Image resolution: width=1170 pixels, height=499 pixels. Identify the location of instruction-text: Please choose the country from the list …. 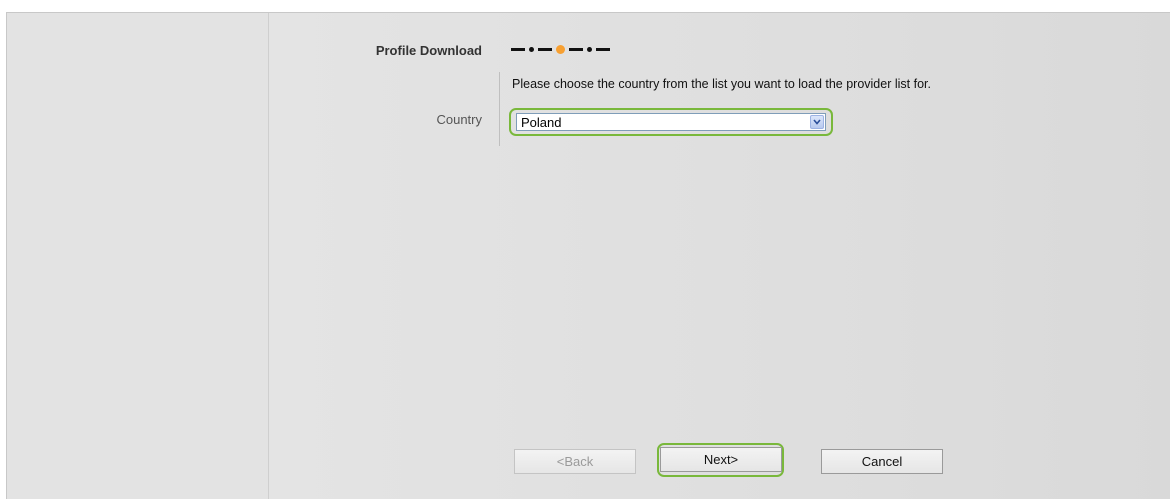
(721, 84).